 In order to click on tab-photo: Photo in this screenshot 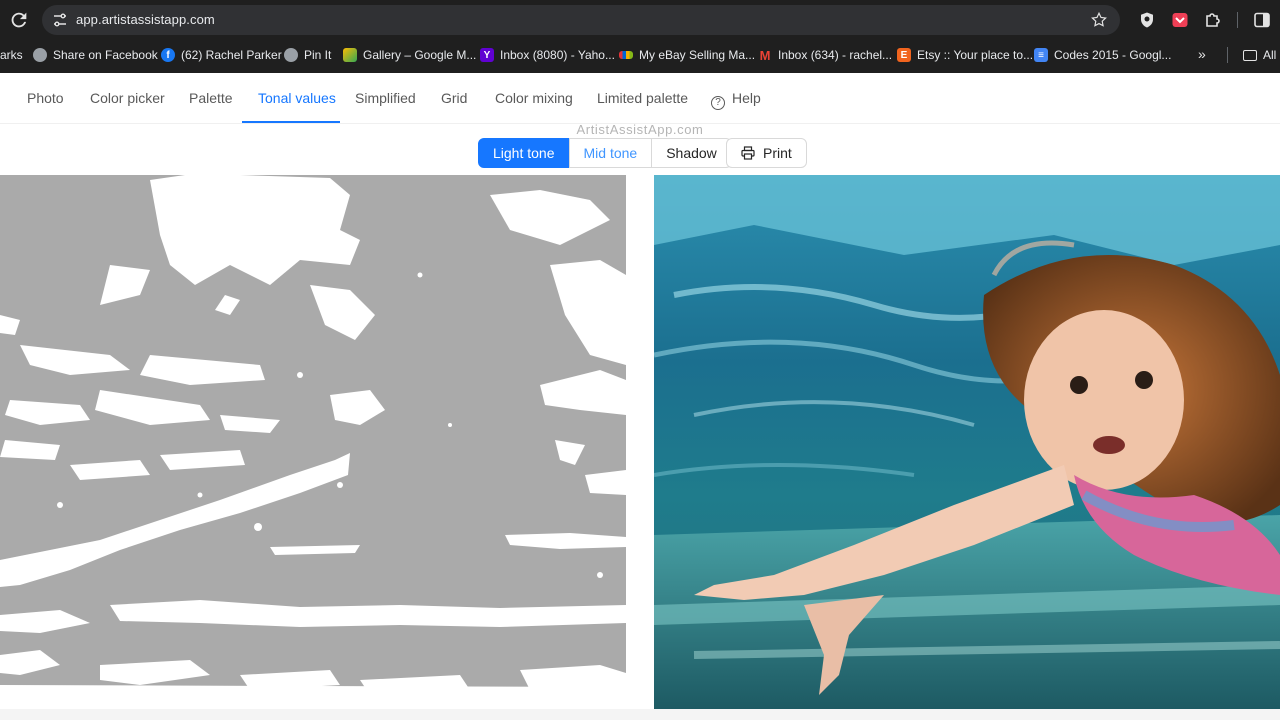, I will do `click(45, 98)`.